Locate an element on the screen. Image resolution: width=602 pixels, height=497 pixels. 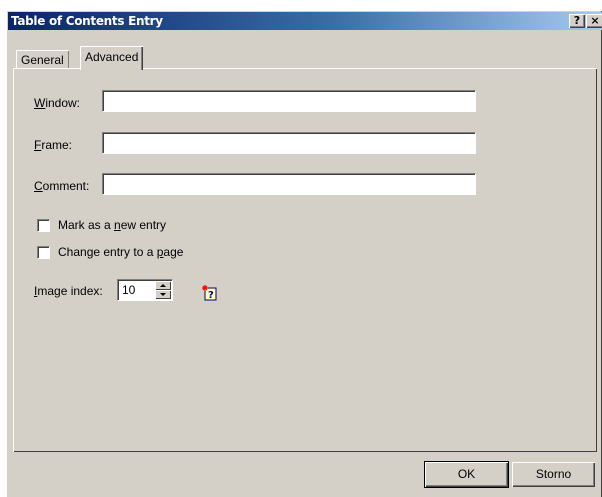
mark-new-entry-label-pre: Mark as a is located at coordinates (86, 225).